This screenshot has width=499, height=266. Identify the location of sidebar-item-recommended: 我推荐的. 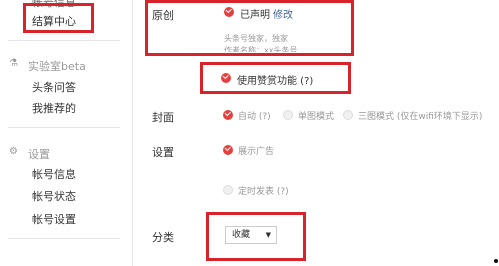
(54, 108).